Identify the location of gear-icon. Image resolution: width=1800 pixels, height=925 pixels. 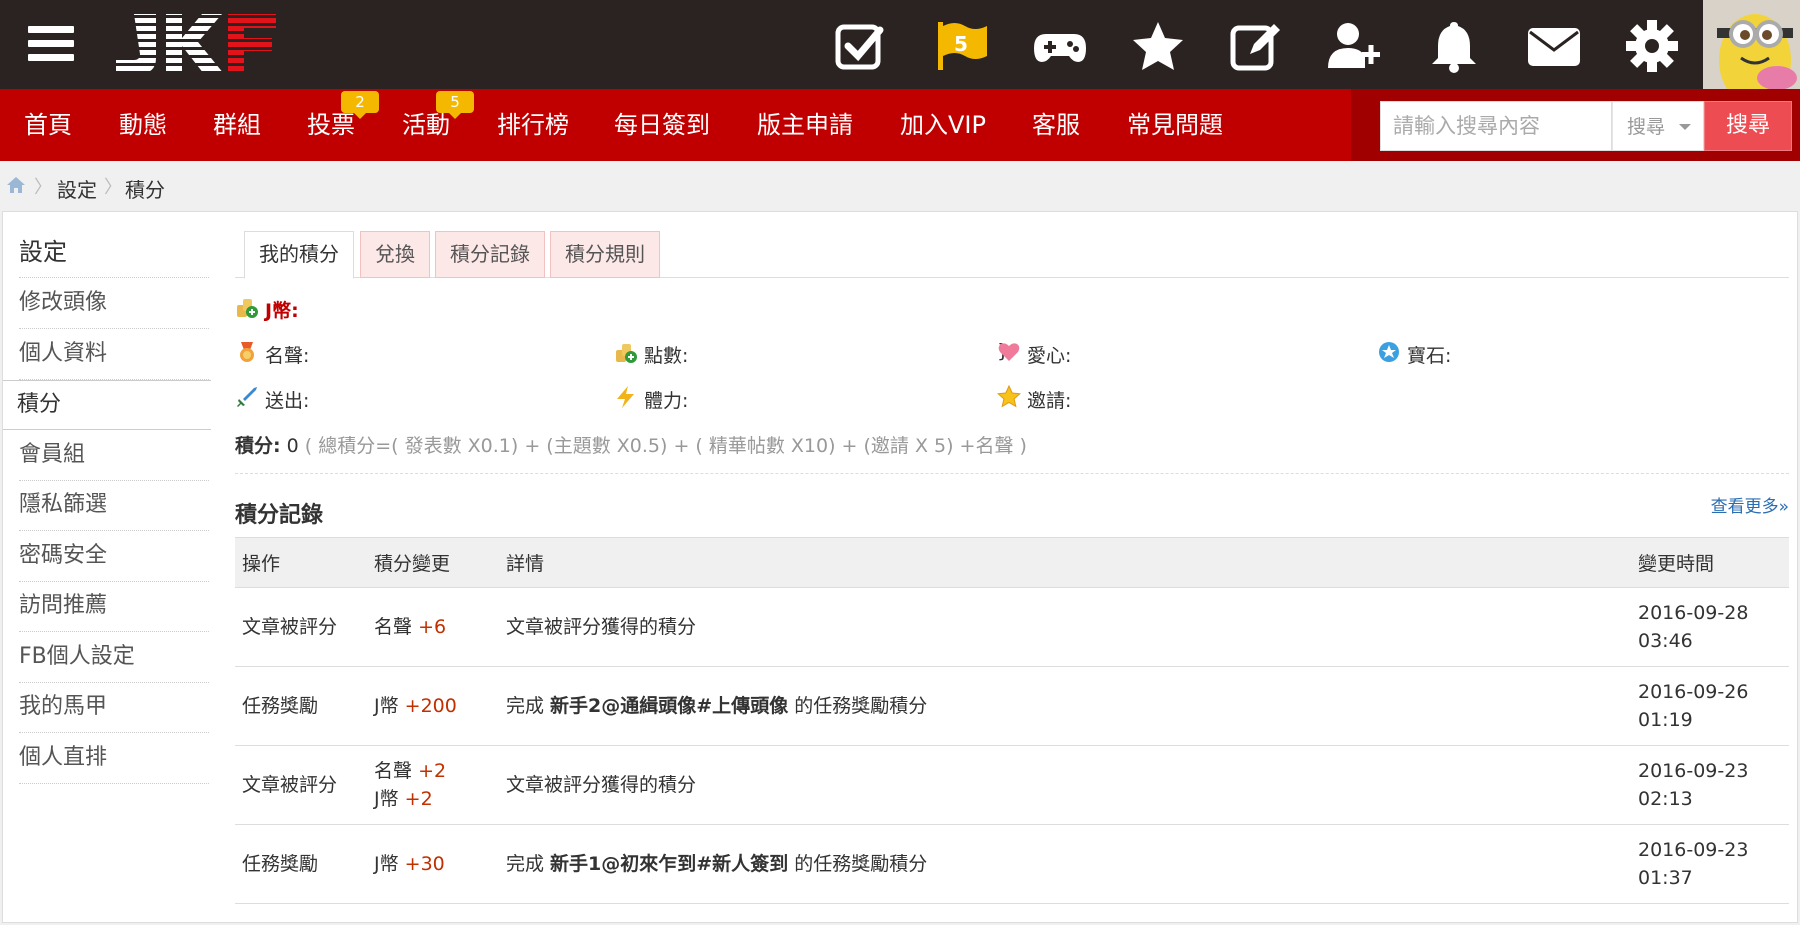
(1652, 46).